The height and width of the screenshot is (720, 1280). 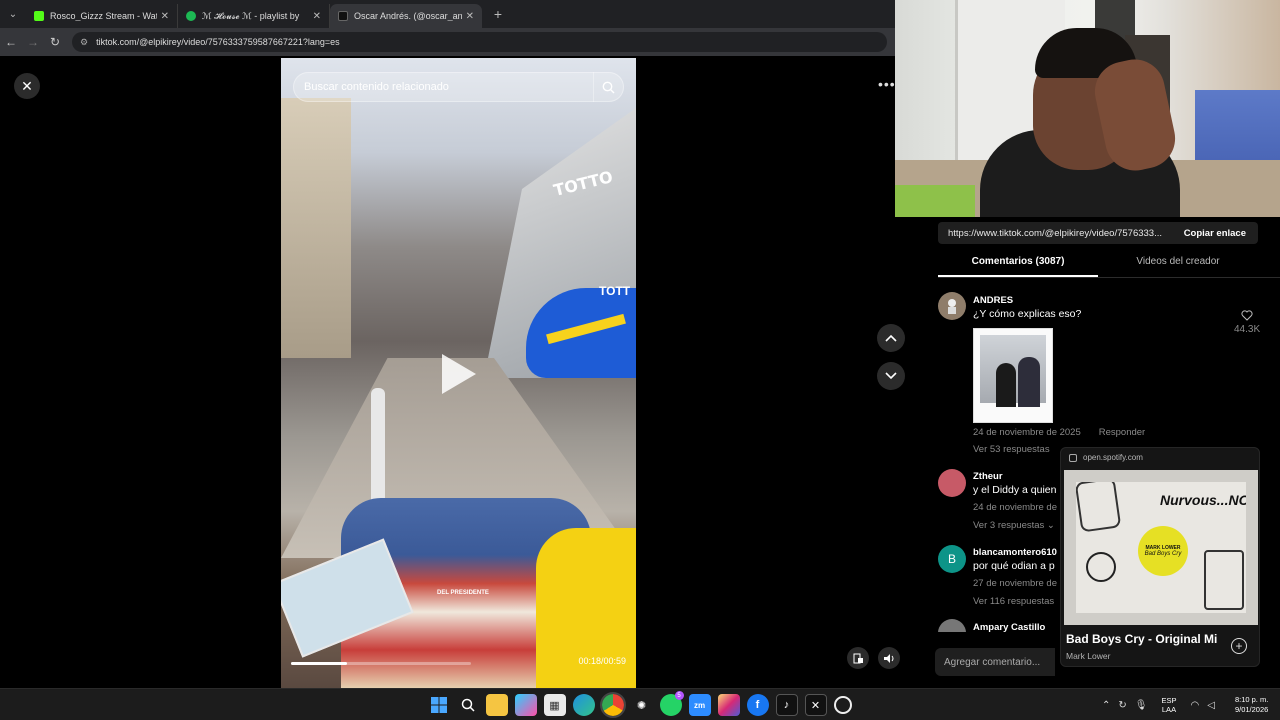 What do you see at coordinates (1088, 656) in the screenshot?
I see `track-artist: Mark Lower` at bounding box center [1088, 656].